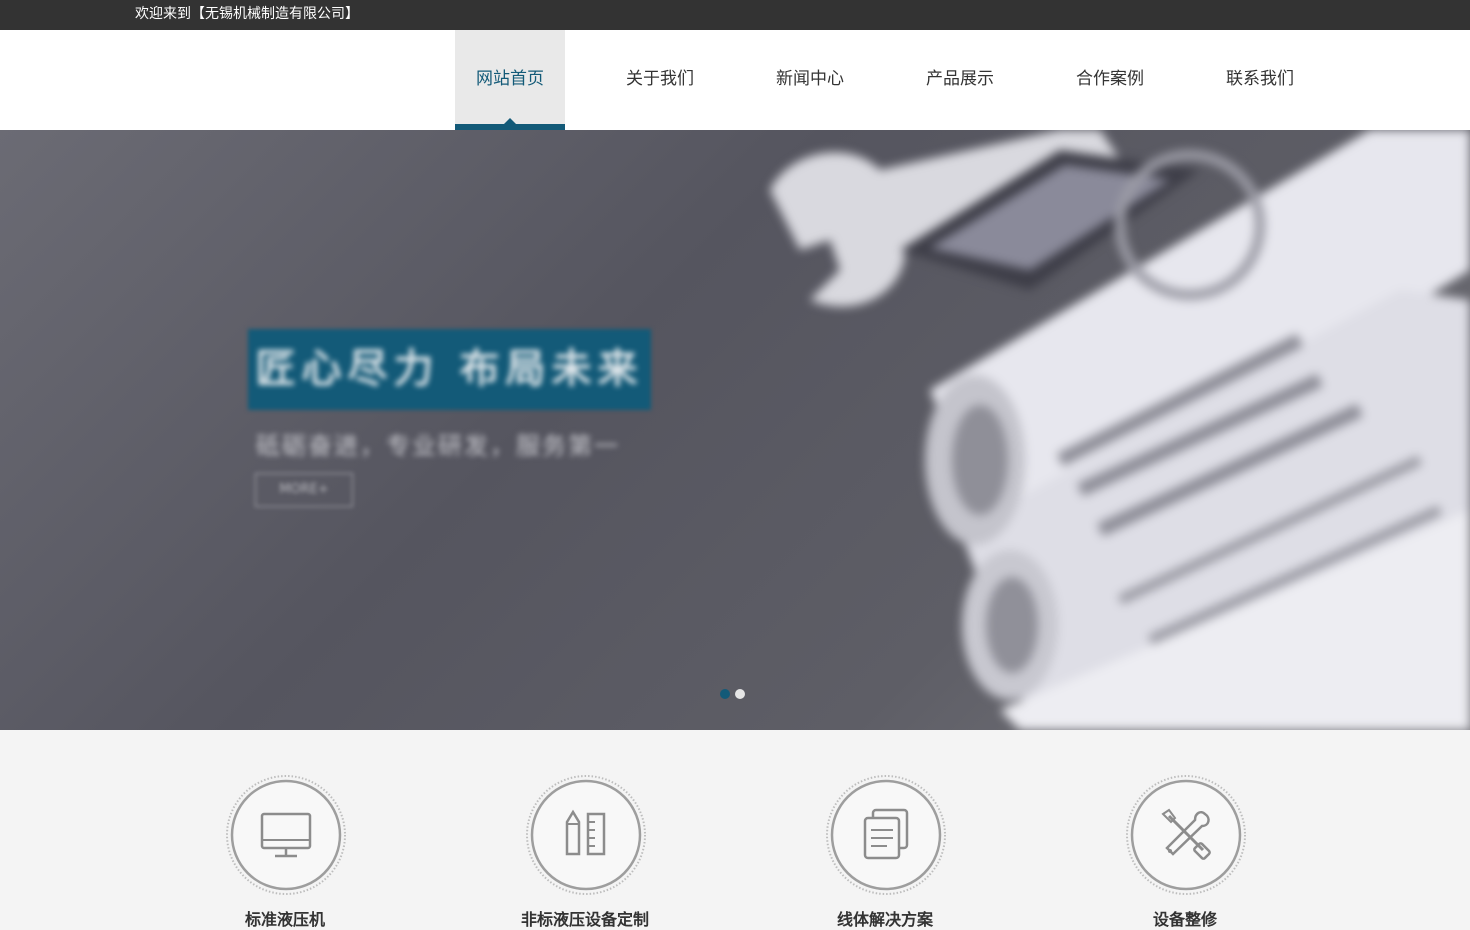 This screenshot has width=1470, height=930. I want to click on monitor-icon, so click(286, 835).